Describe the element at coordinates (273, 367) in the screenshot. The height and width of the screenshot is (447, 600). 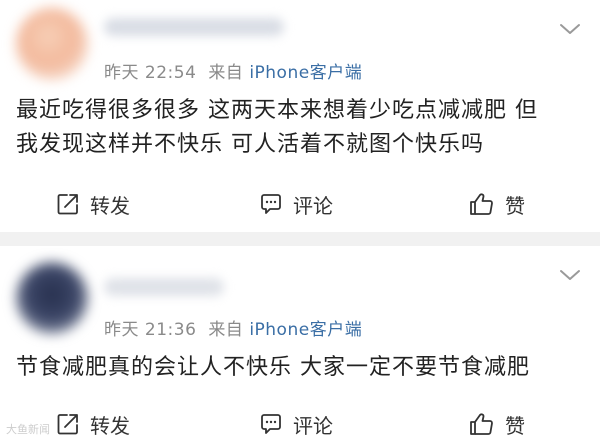
I see `post-body-line: 节食减肥真的会让人不快乐 大家一定不要节食减肥` at that location.